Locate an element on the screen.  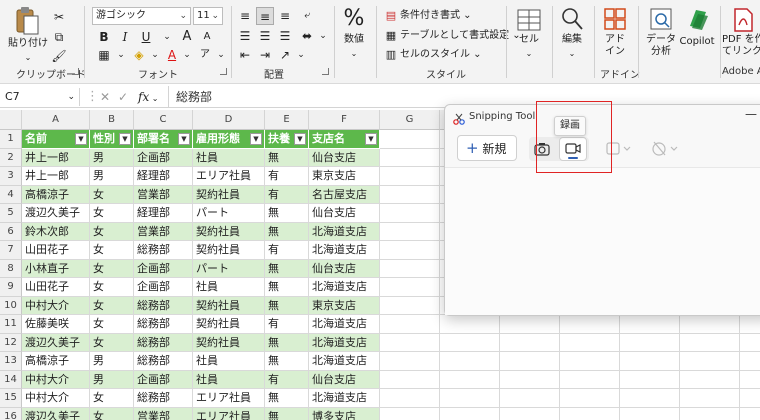
insert-function-button: fx ⌄ is located at coordinates (148, 98).